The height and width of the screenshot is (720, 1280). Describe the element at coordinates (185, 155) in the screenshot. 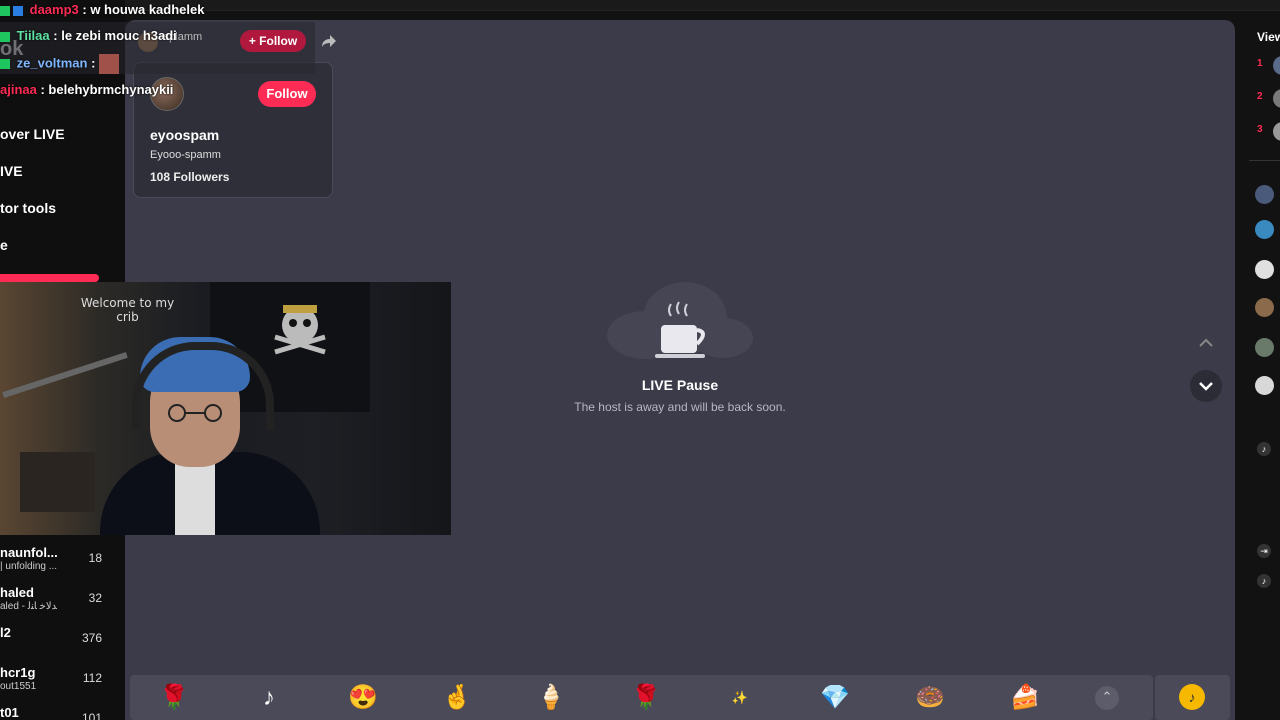

I see `profile-handle: Eyooo-spamm` at that location.